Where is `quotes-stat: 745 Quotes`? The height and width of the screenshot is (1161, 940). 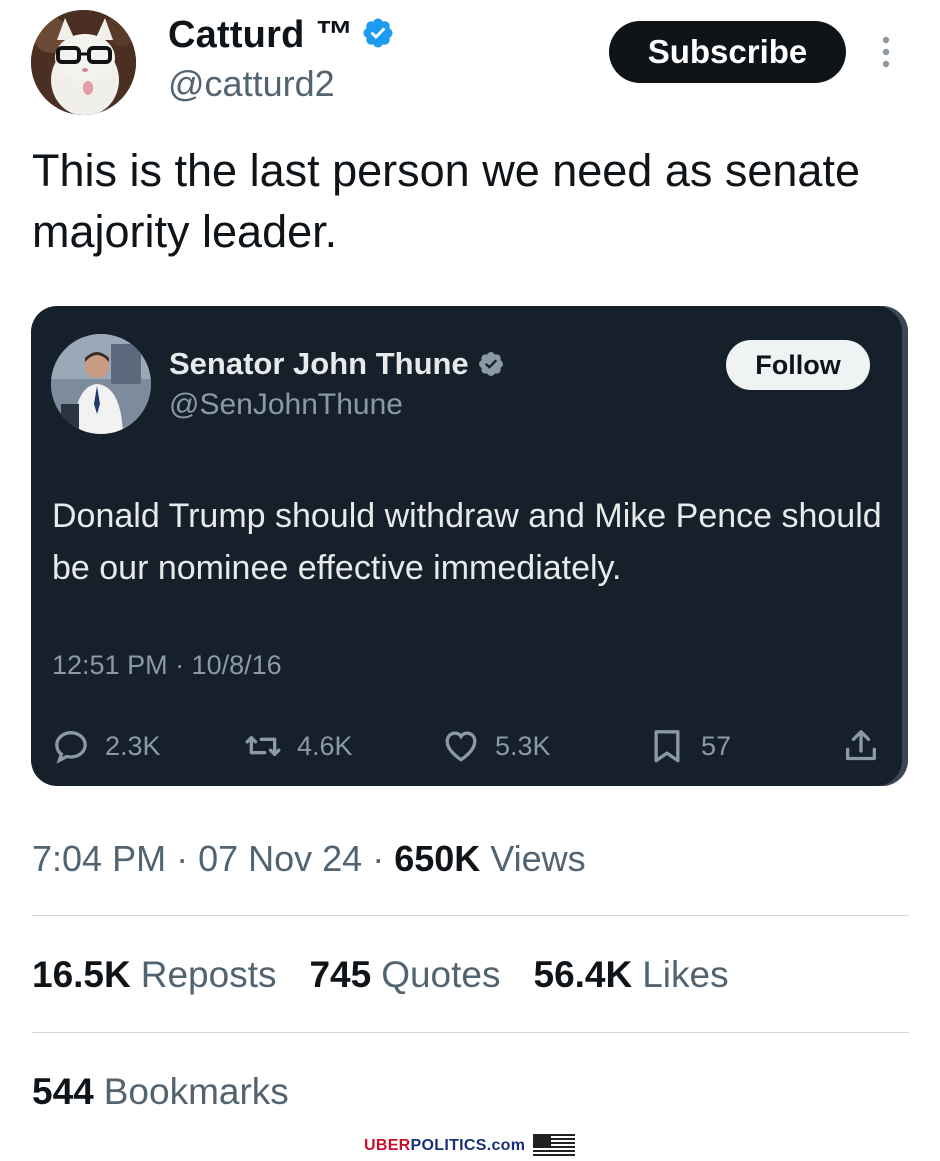
quotes-stat: 745 Quotes is located at coordinates (404, 975).